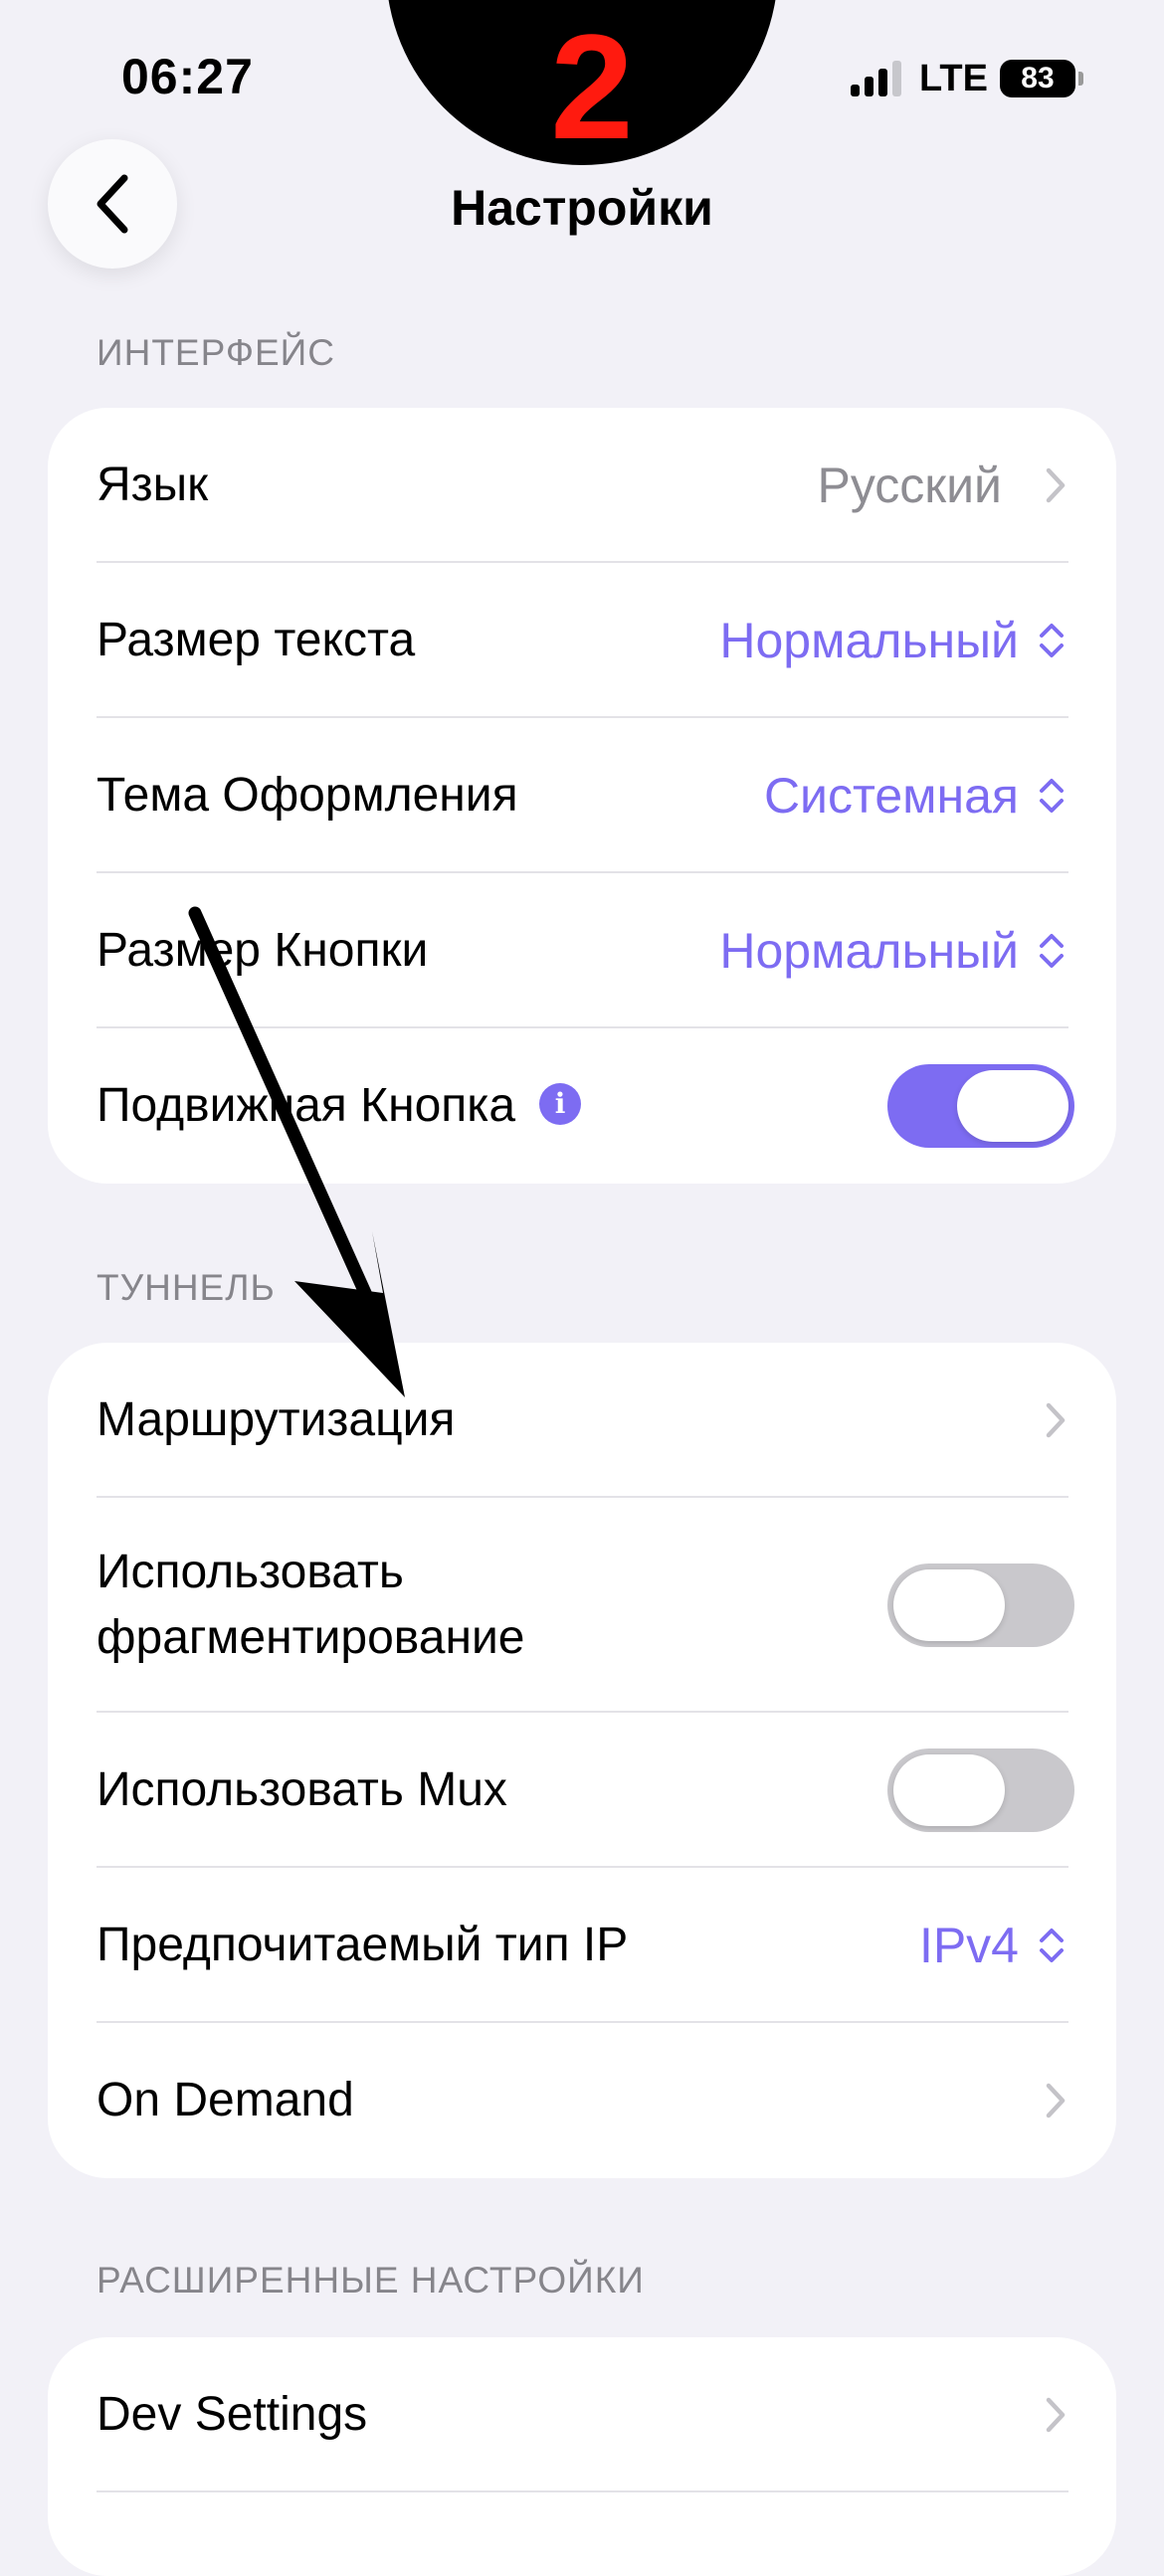 Image resolution: width=1164 pixels, height=2576 pixels. What do you see at coordinates (582, 2414) in the screenshot?
I see `row-dev-settings: Dev Settings` at bounding box center [582, 2414].